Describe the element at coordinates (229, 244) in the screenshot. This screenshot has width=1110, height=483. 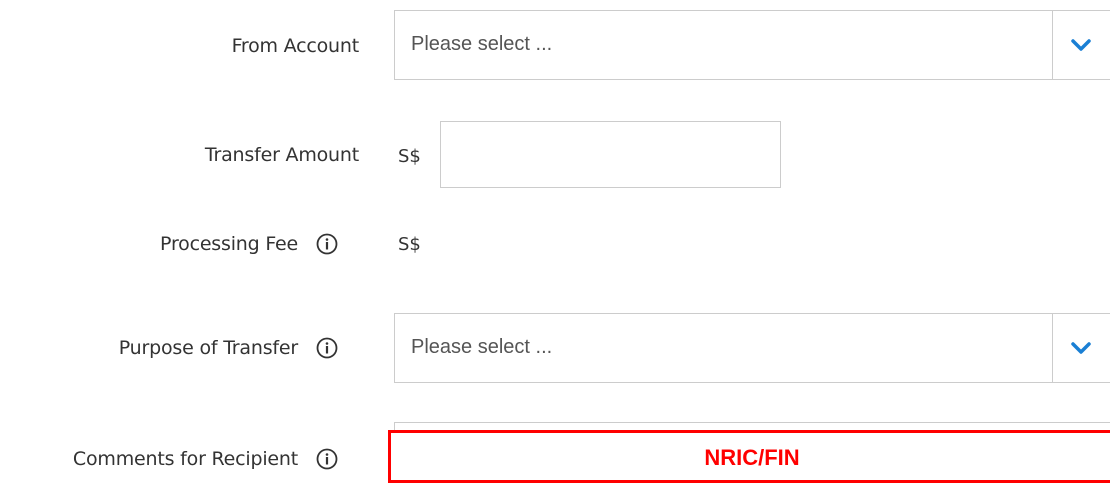
I see `processing-fee-label: Processing Fee` at that location.